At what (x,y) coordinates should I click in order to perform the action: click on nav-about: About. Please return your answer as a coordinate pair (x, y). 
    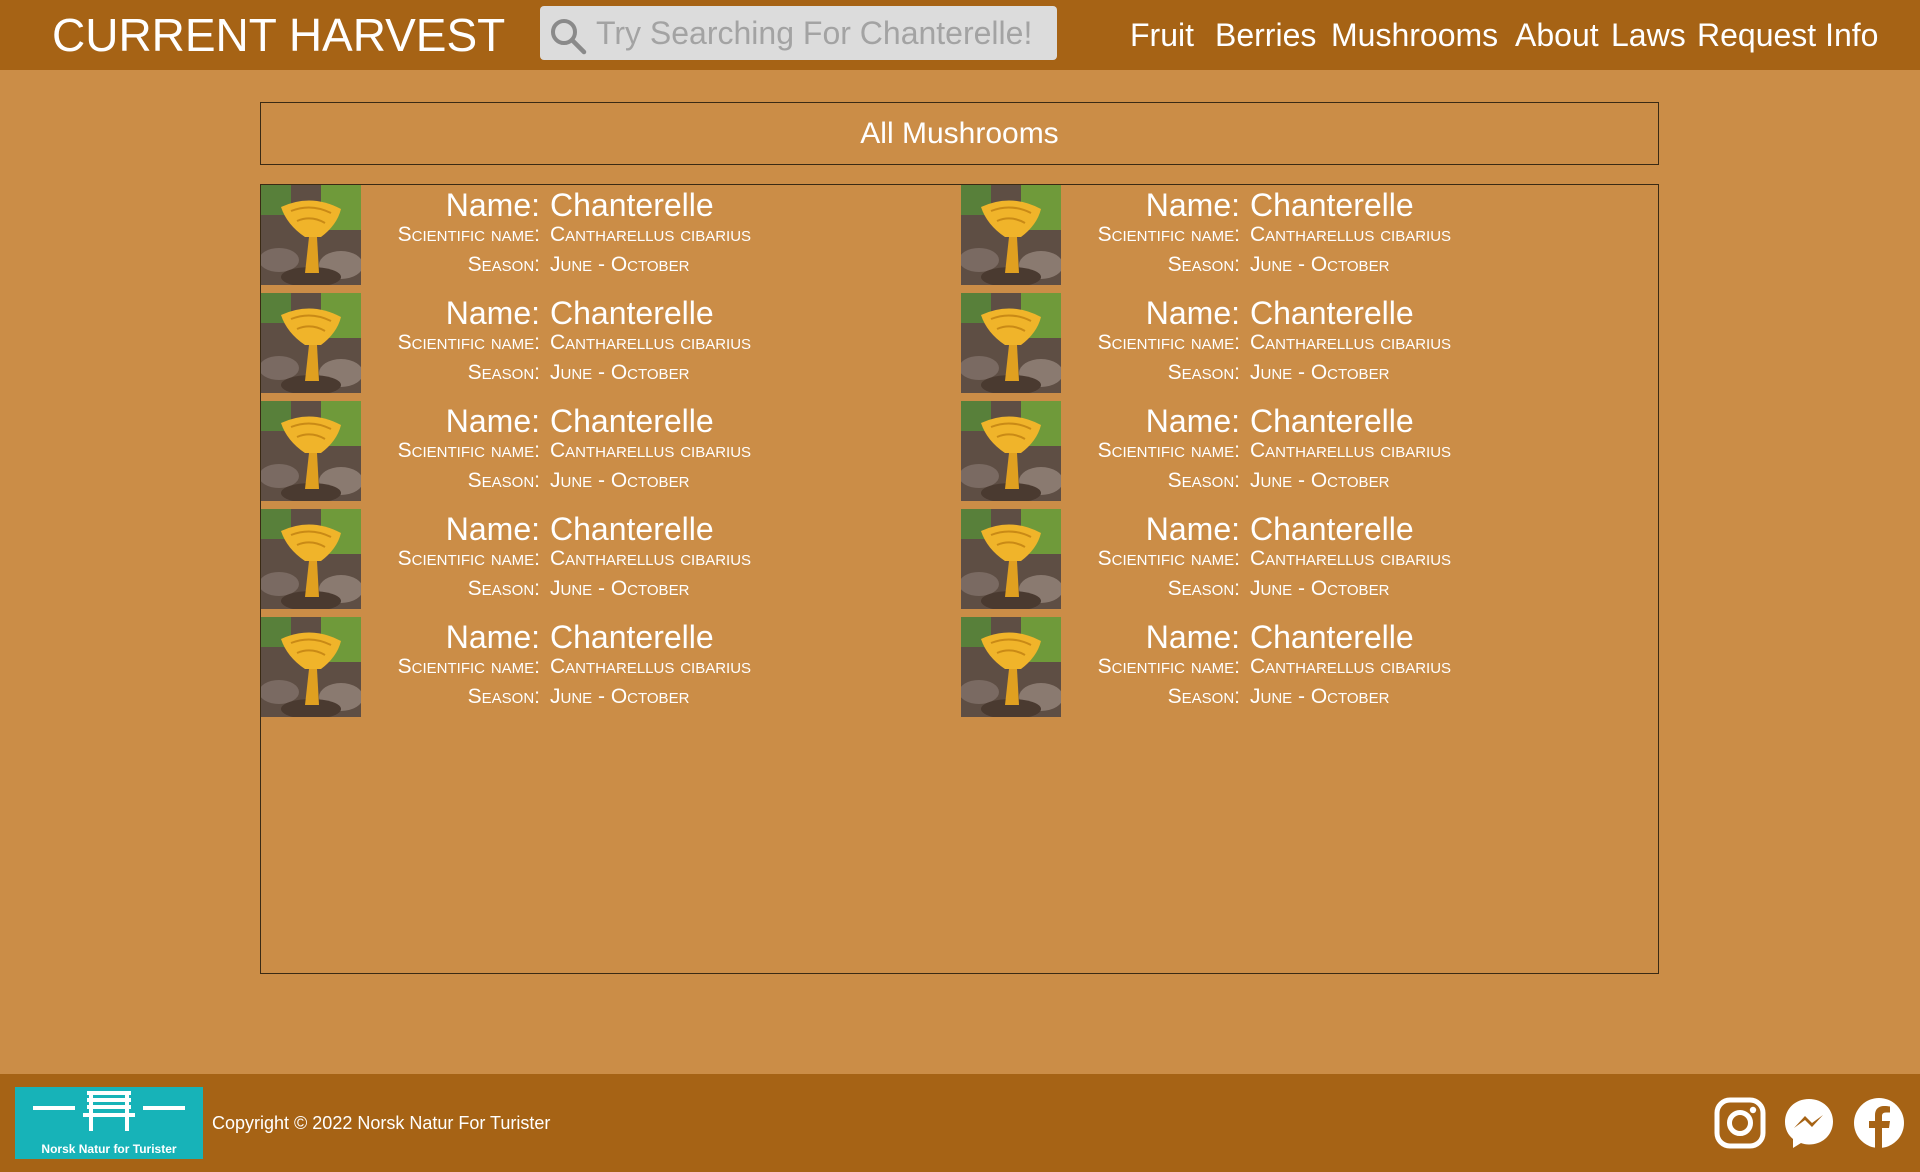
    Looking at the image, I should click on (1557, 35).